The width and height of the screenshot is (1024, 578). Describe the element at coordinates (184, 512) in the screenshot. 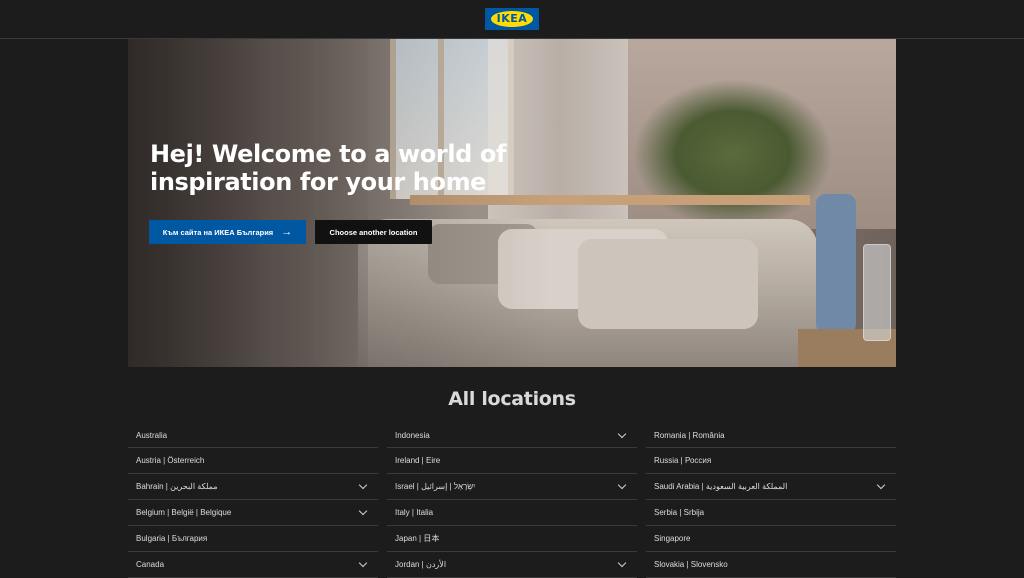

I see `location-label: Belgium | België | Belgique` at that location.